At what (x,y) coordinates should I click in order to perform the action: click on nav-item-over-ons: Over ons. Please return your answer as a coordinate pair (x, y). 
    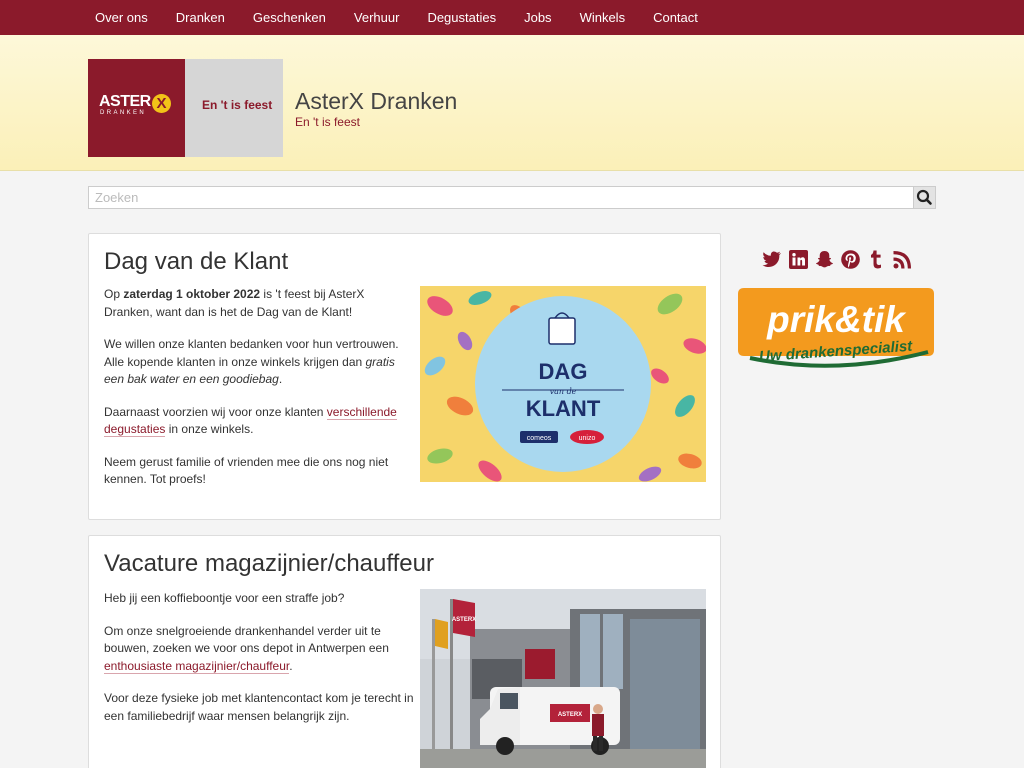
    Looking at the image, I should click on (121, 17).